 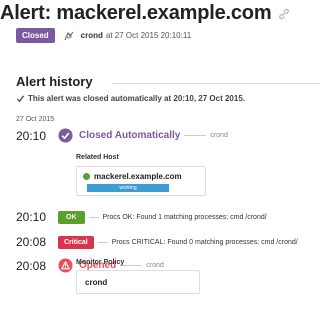 What do you see at coordinates (97, 157) in the screenshot?
I see `related-host-label: Related Host` at bounding box center [97, 157].